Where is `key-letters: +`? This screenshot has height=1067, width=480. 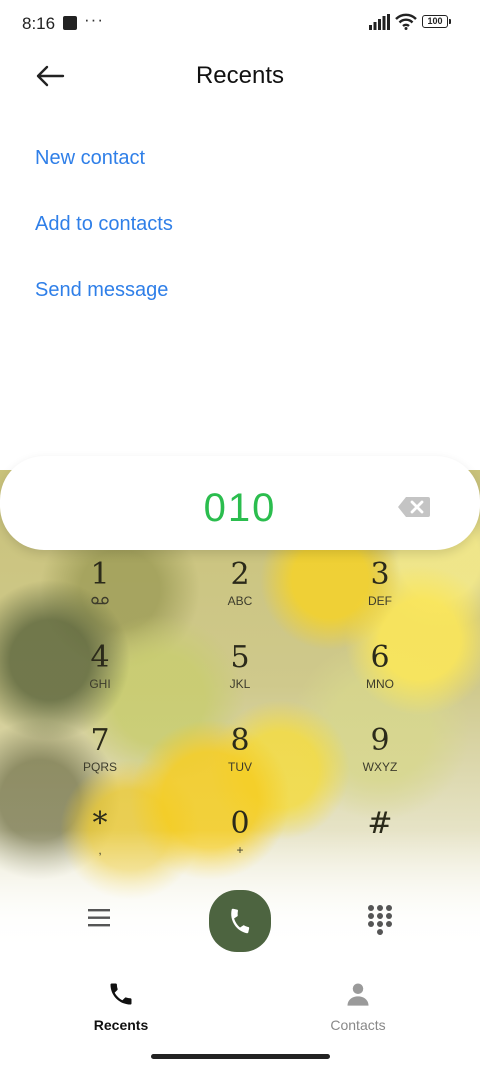
key-letters: + is located at coordinates (240, 850).